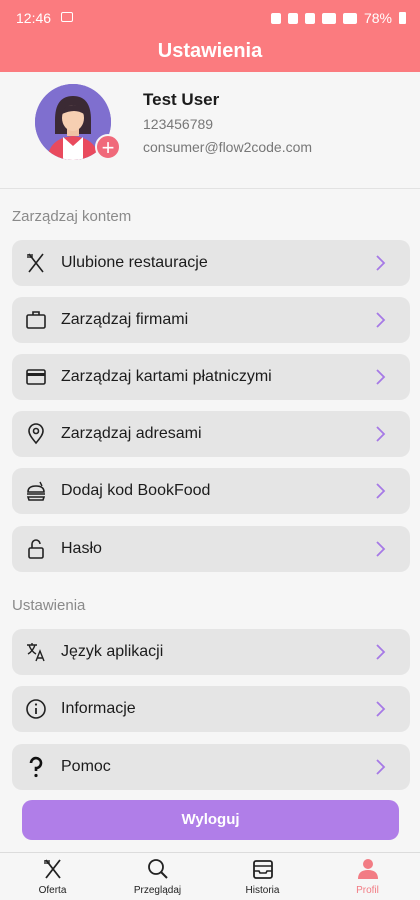 This screenshot has width=420, height=900. Describe the element at coordinates (338, 18) in the screenshot. I see `status-icons: 78%` at that location.